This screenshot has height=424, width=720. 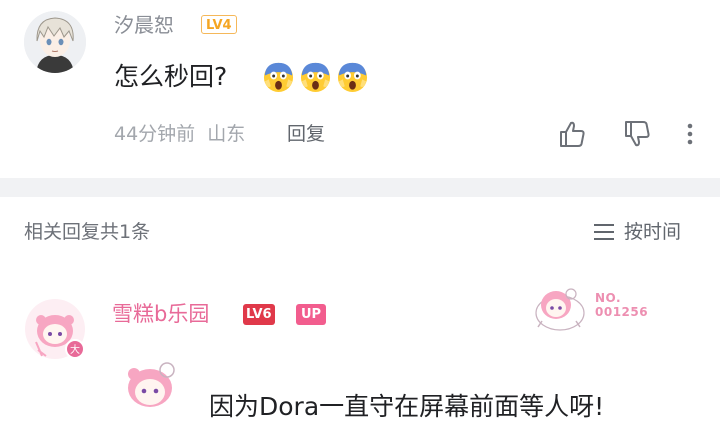 I want to click on level-badge: LV4, so click(x=219, y=24).